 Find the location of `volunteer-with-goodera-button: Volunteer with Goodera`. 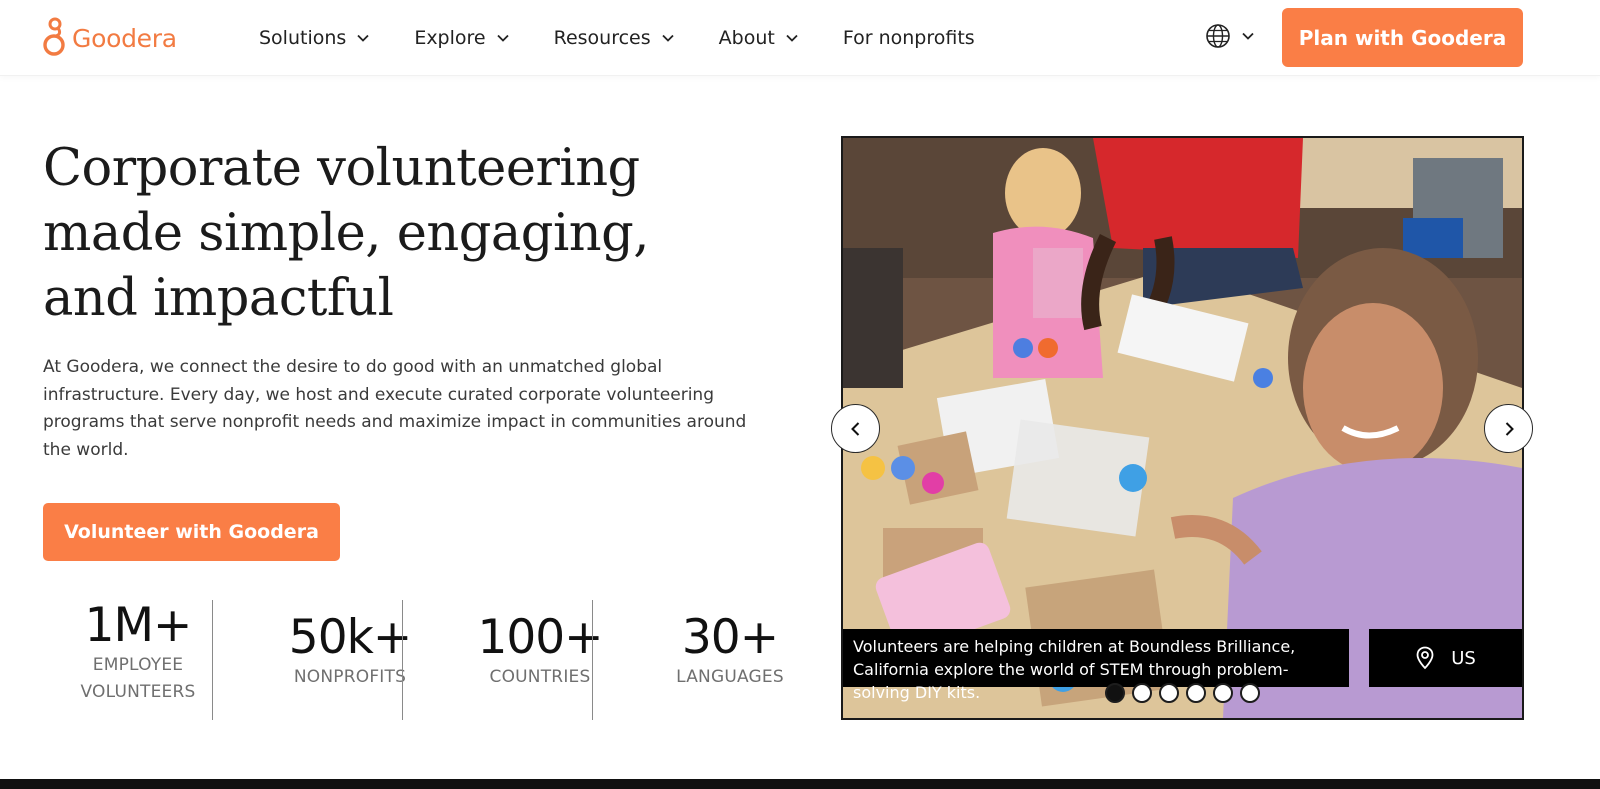

volunteer-with-goodera-button: Volunteer with Goodera is located at coordinates (191, 532).